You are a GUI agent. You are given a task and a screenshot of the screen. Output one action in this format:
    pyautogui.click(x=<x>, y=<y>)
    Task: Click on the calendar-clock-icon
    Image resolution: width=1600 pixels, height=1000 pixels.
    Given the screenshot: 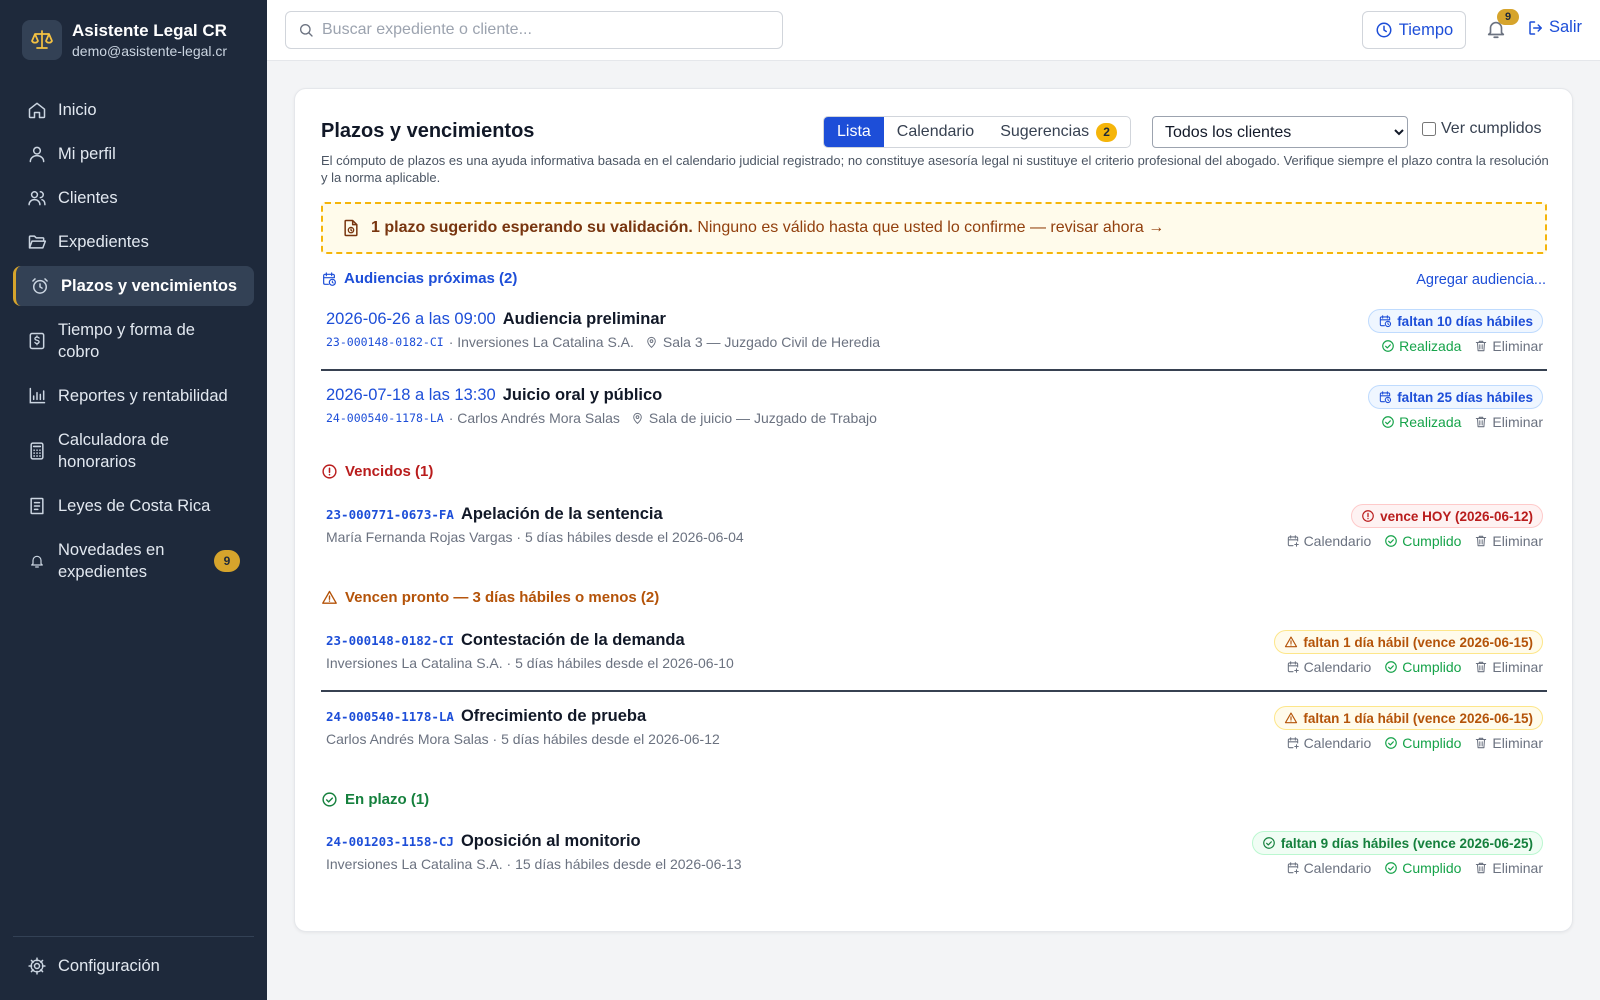 What is the action you would take?
    pyautogui.click(x=1385, y=321)
    